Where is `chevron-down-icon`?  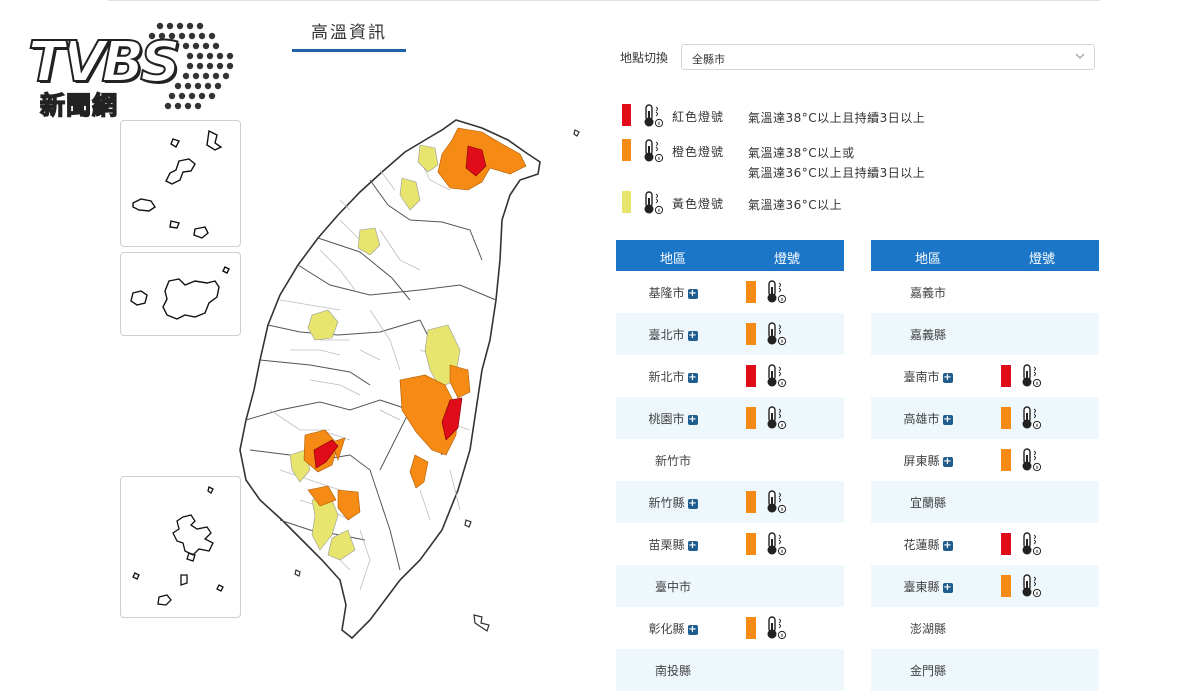
chevron-down-icon is located at coordinates (1080, 56).